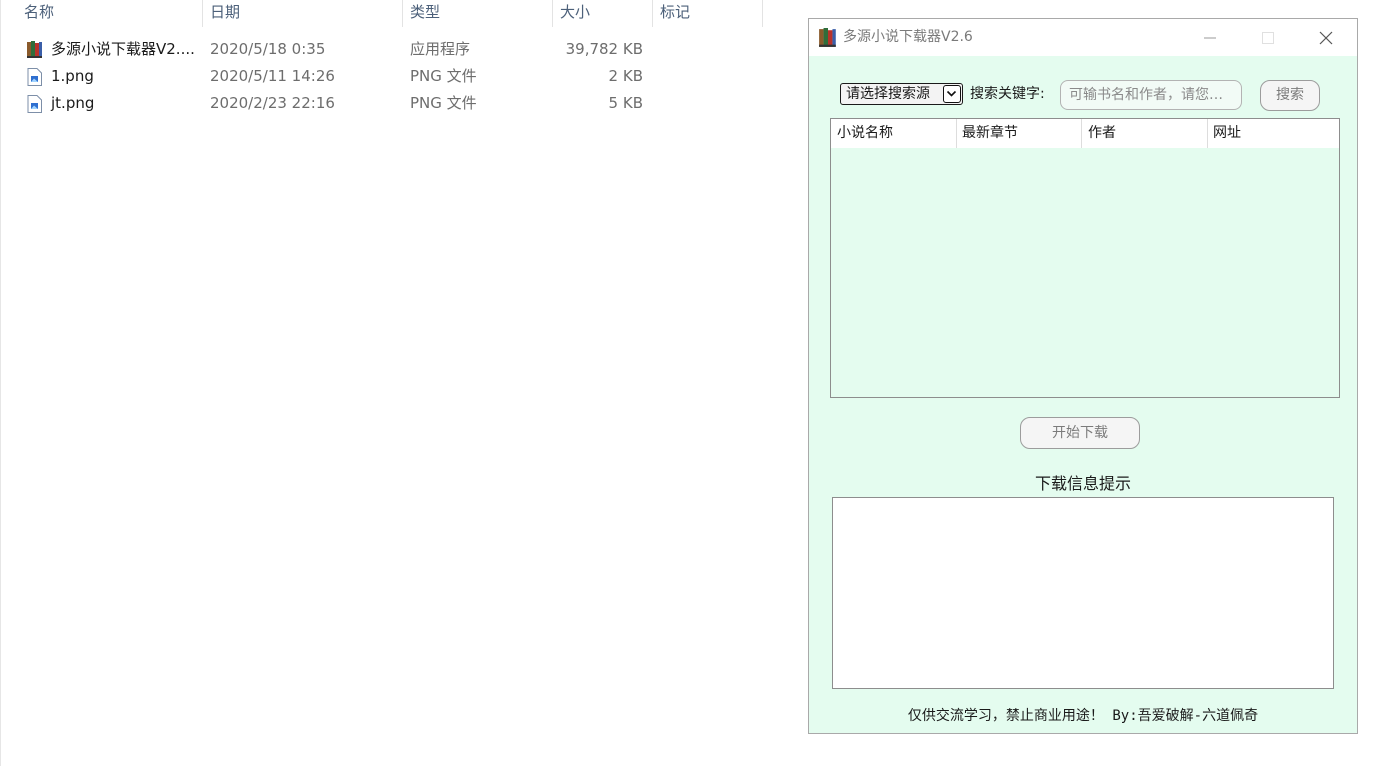 The width and height of the screenshot is (1393, 766). I want to click on search-source-select: 请选择搜索源, so click(901, 94).